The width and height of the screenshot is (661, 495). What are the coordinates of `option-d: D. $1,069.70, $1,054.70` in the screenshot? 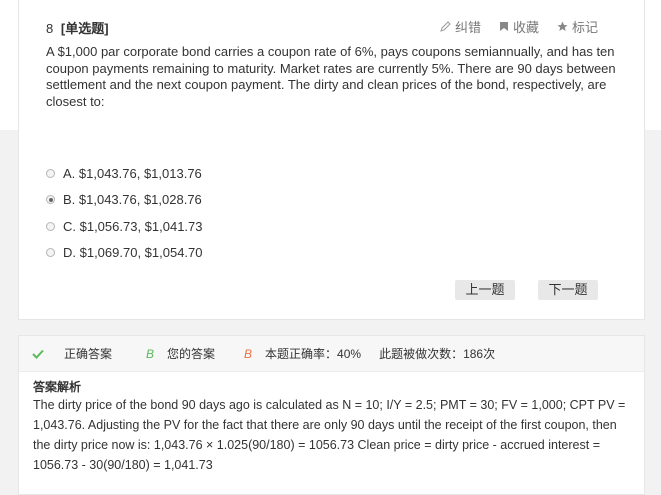 It's located at (124, 253).